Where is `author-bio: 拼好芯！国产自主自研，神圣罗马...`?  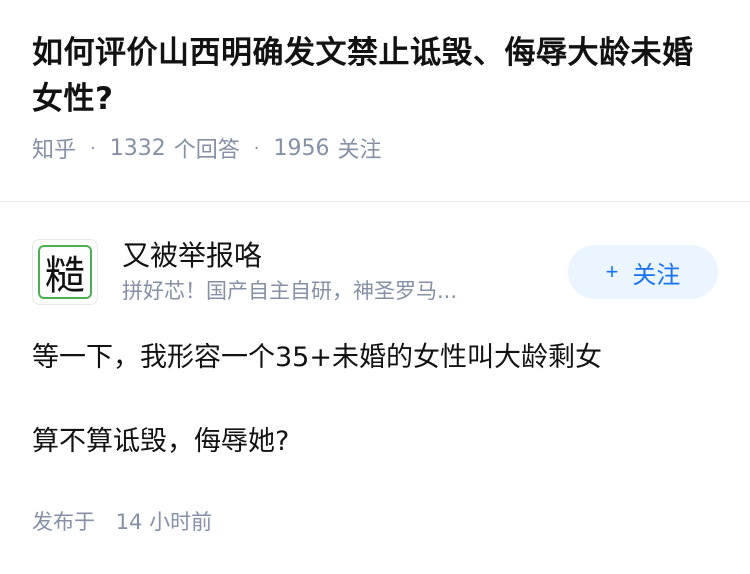 author-bio: 拼好芯！国产自主自研，神圣罗马... is located at coordinates (290, 291).